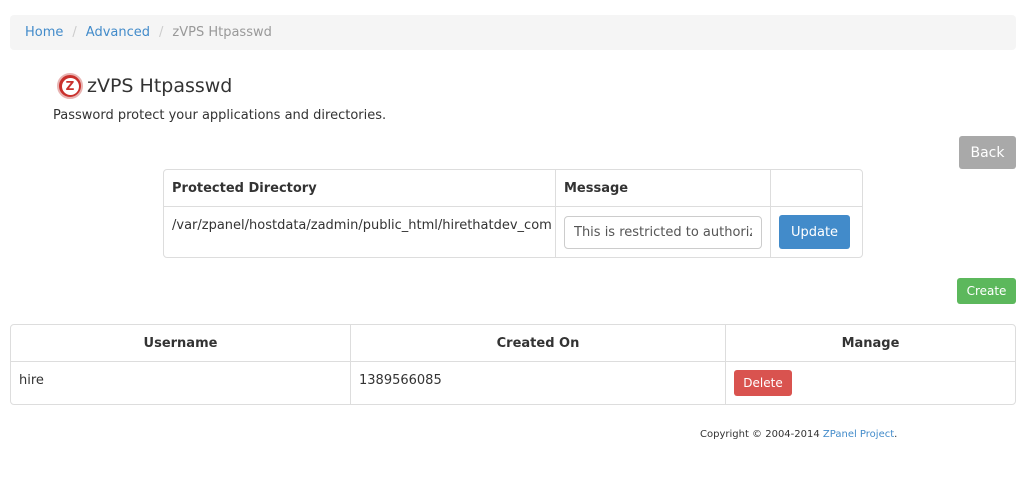 Image resolution: width=1025 pixels, height=500 pixels. Describe the element at coordinates (896, 434) in the screenshot. I see `footer-suffix: .` at that location.